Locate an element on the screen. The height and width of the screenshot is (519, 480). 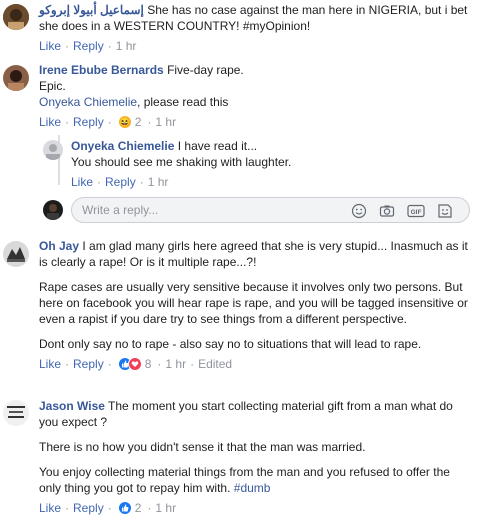
hashtag-link: #dumb is located at coordinates (252, 488).